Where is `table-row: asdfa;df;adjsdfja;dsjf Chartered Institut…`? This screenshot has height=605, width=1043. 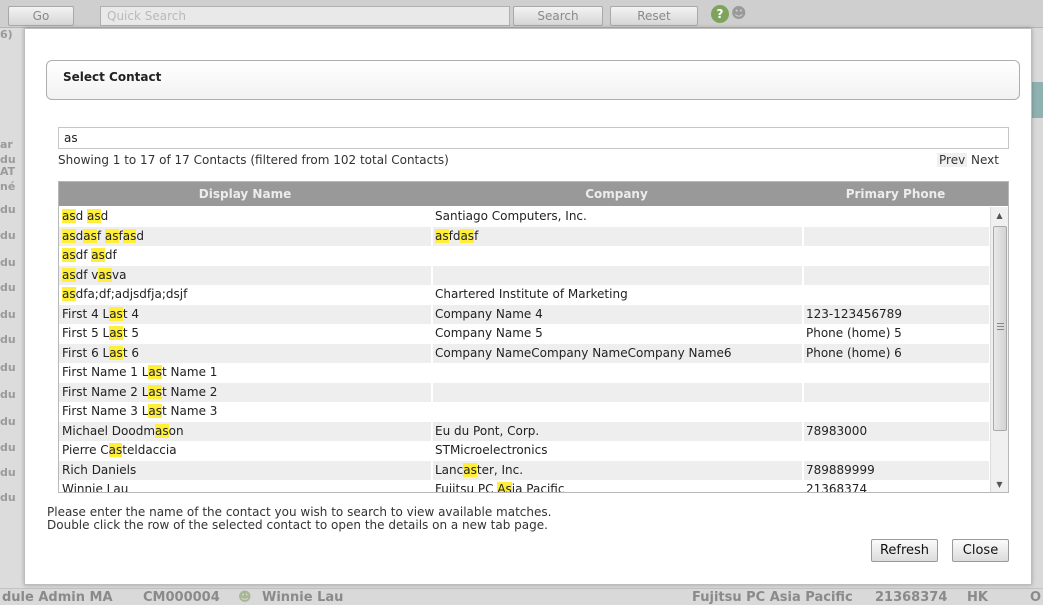 table-row: asdfa;df;adjsdfja;dsjf Chartered Institut… is located at coordinates (524, 295).